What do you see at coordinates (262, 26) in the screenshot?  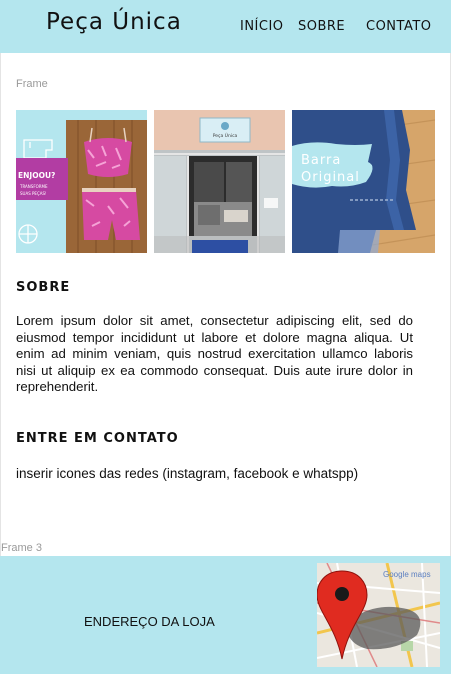 I see `nav-inicio: INÍCIO` at bounding box center [262, 26].